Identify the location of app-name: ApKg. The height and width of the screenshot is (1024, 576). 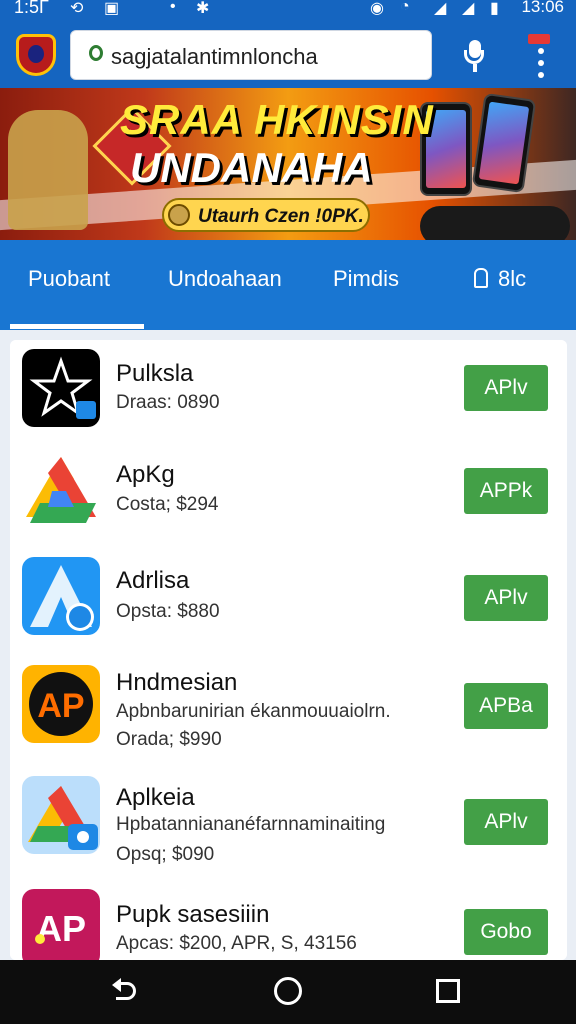
(145, 474).